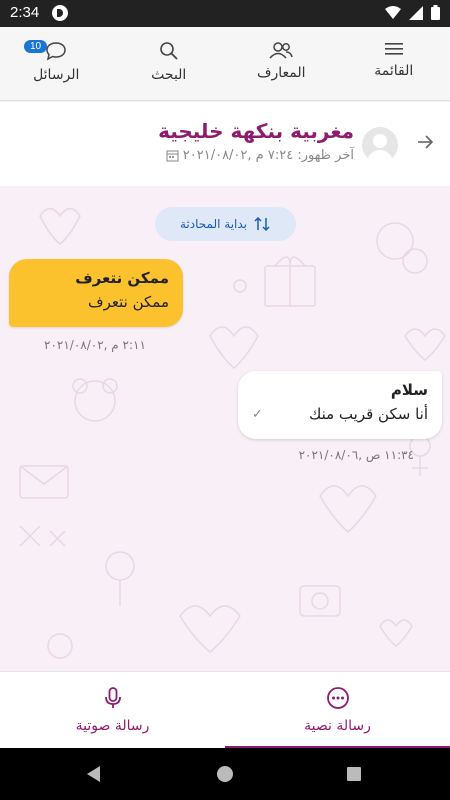 Image resolution: width=450 pixels, height=800 pixels. I want to click on bottom-tabs: رسالة نصية رسالة صوتية, so click(225, 709).